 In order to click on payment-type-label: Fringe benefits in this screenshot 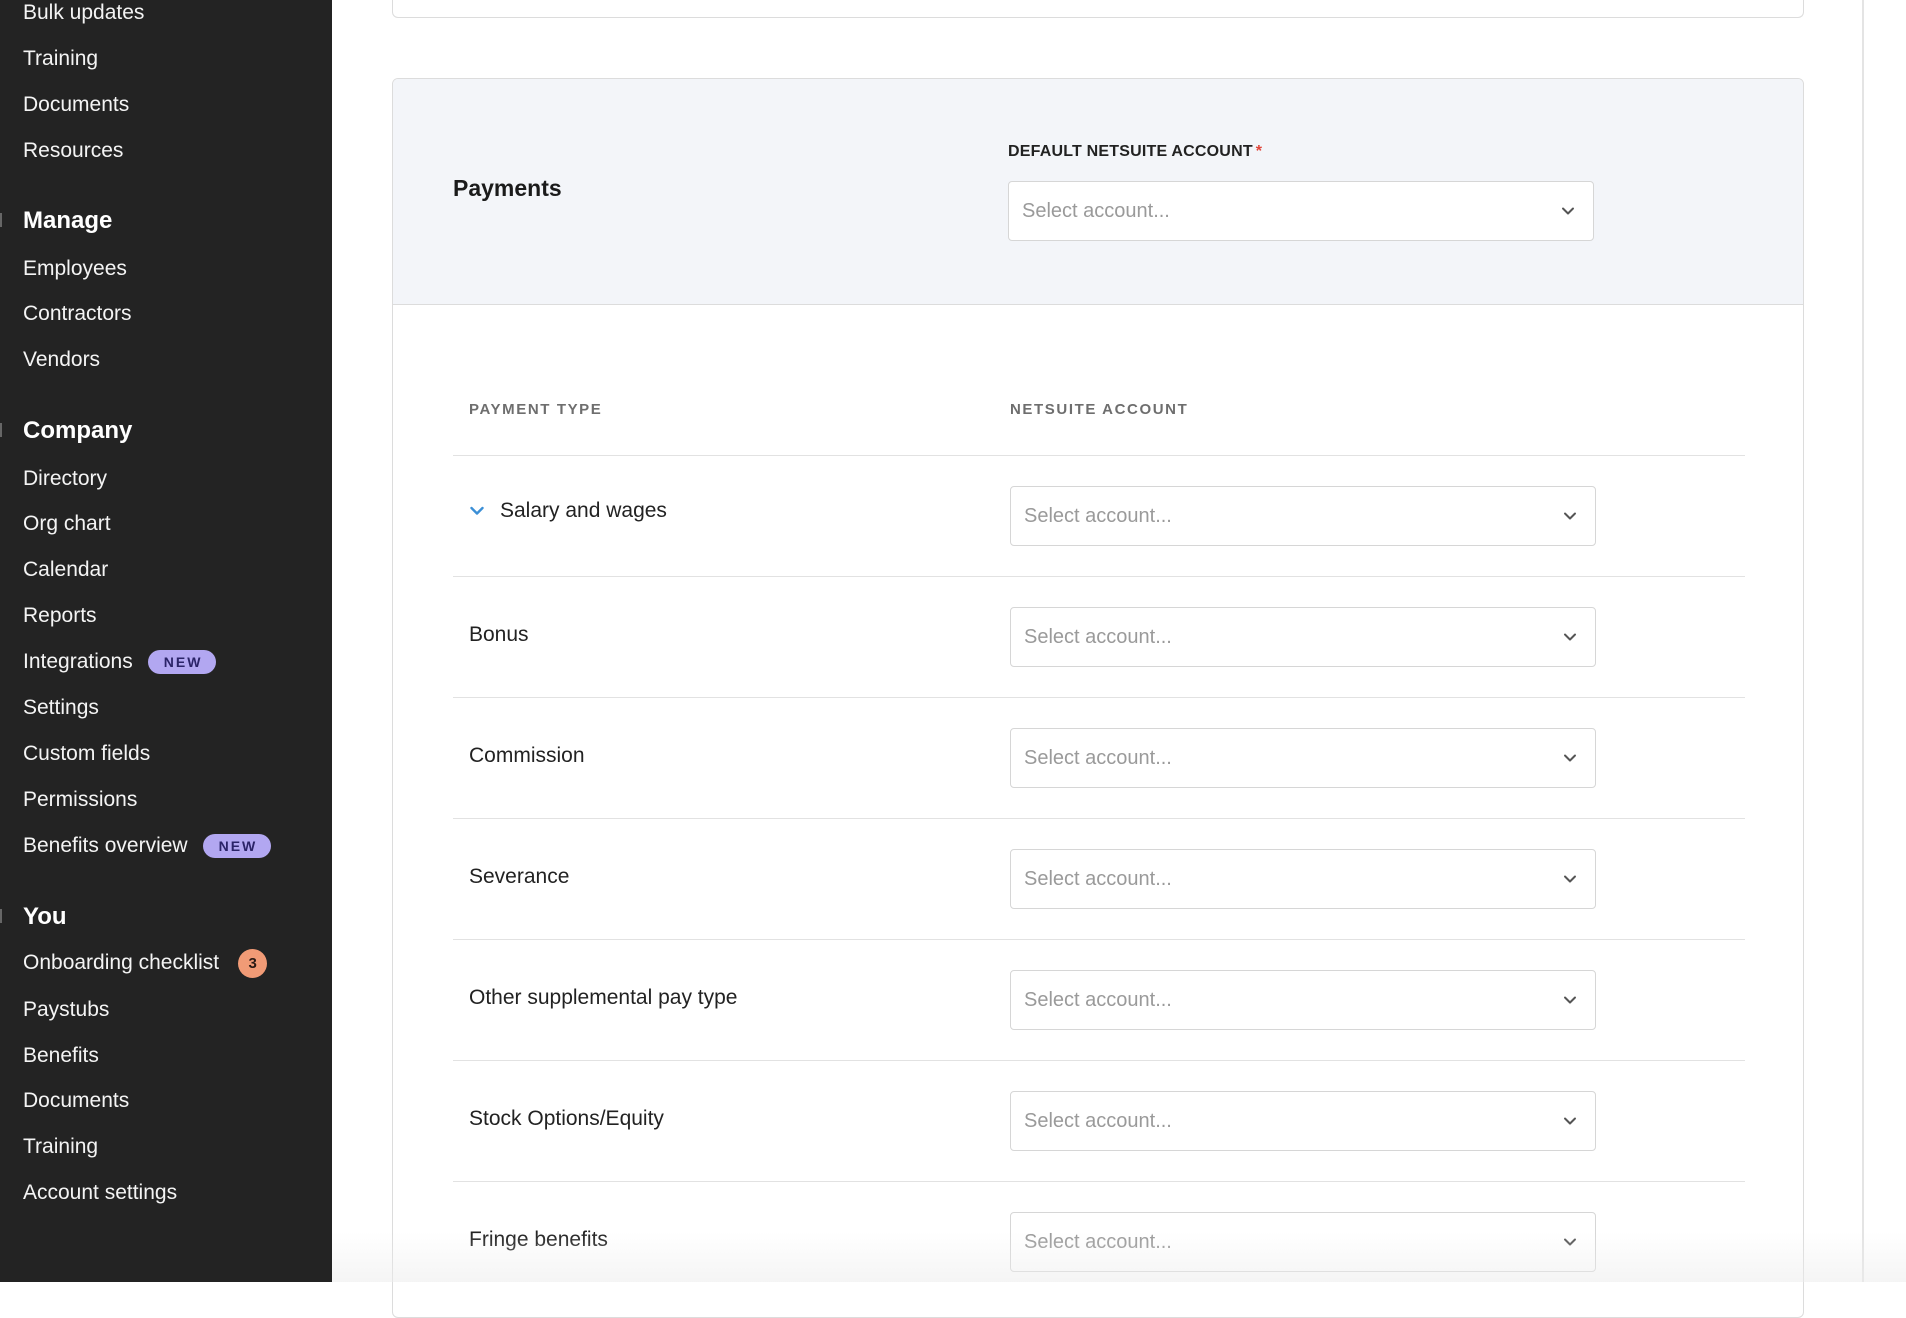, I will do `click(538, 1239)`.